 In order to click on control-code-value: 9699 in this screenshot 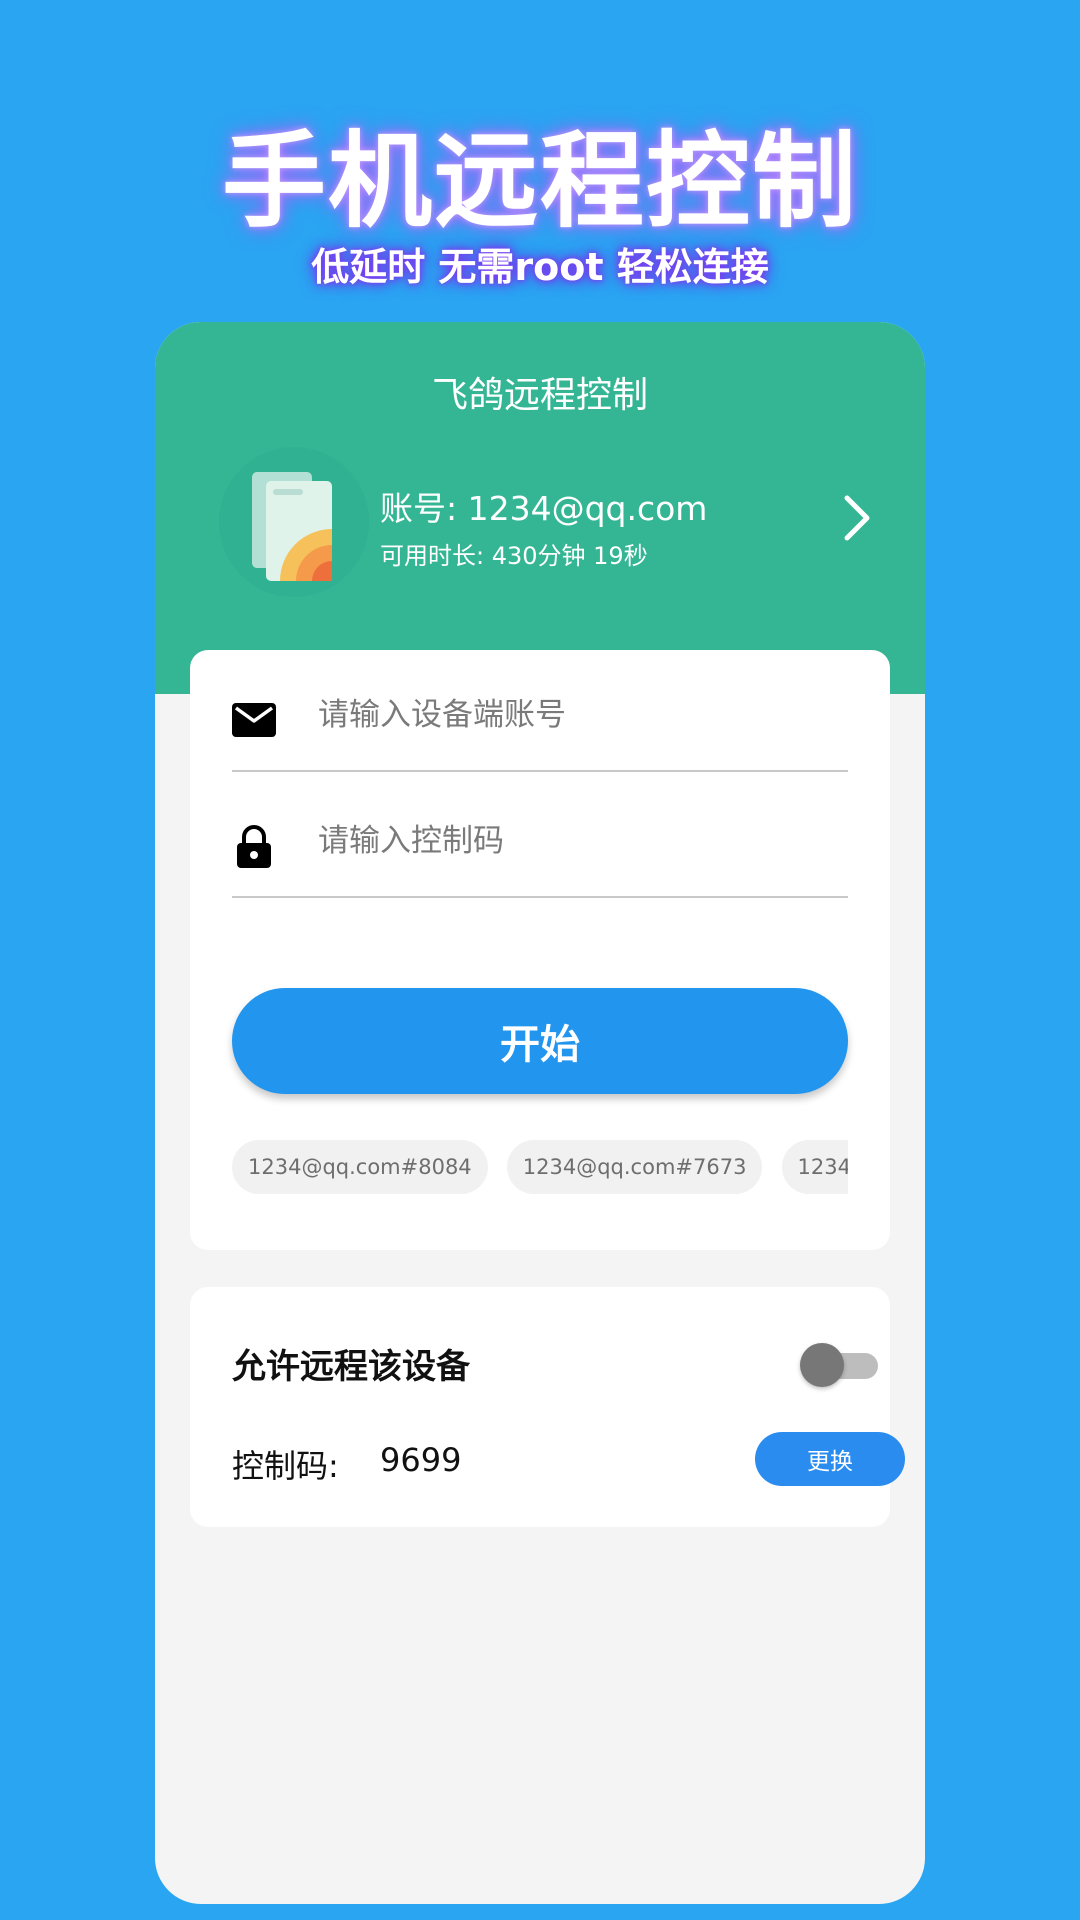, I will do `click(421, 1460)`.